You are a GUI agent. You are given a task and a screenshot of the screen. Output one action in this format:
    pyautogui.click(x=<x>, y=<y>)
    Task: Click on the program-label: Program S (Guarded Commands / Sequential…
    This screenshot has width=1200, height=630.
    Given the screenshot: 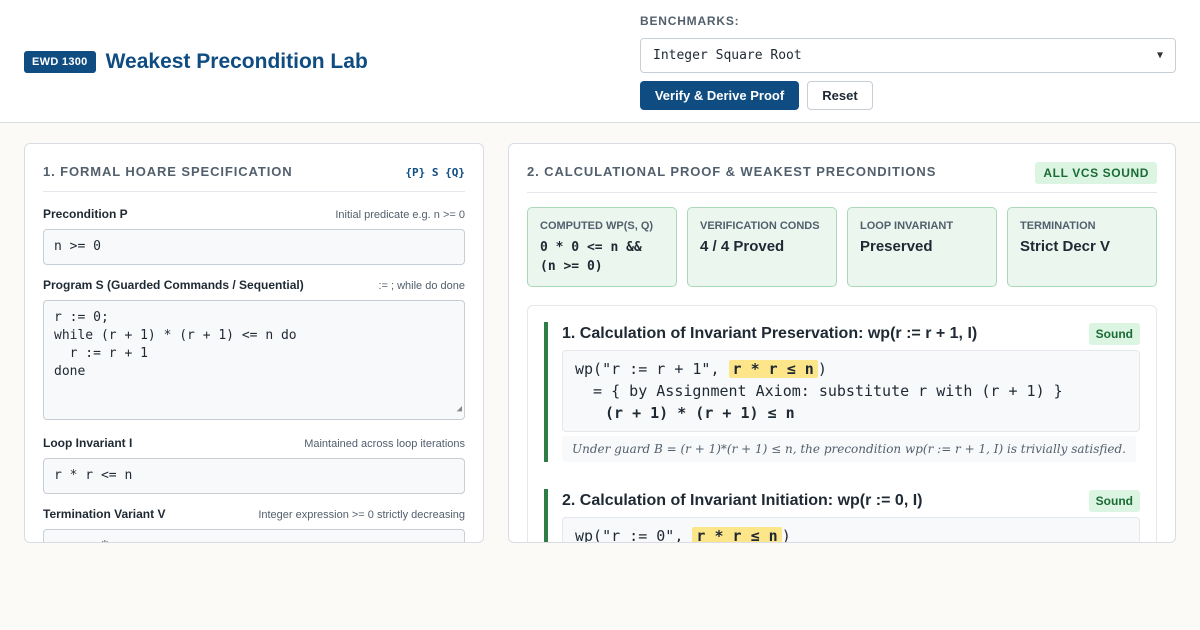 What is the action you would take?
    pyautogui.click(x=173, y=285)
    